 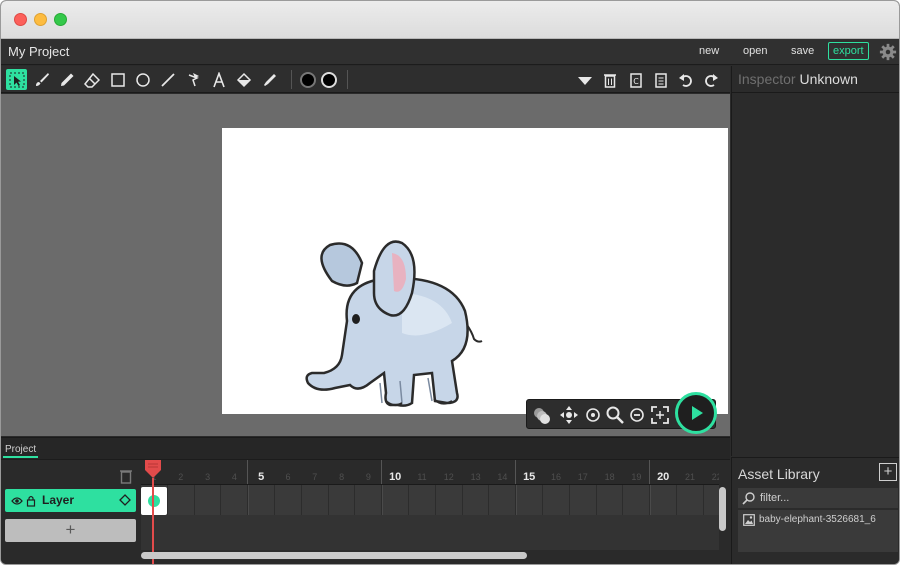 I want to click on project-title: My Project, so click(x=38, y=51).